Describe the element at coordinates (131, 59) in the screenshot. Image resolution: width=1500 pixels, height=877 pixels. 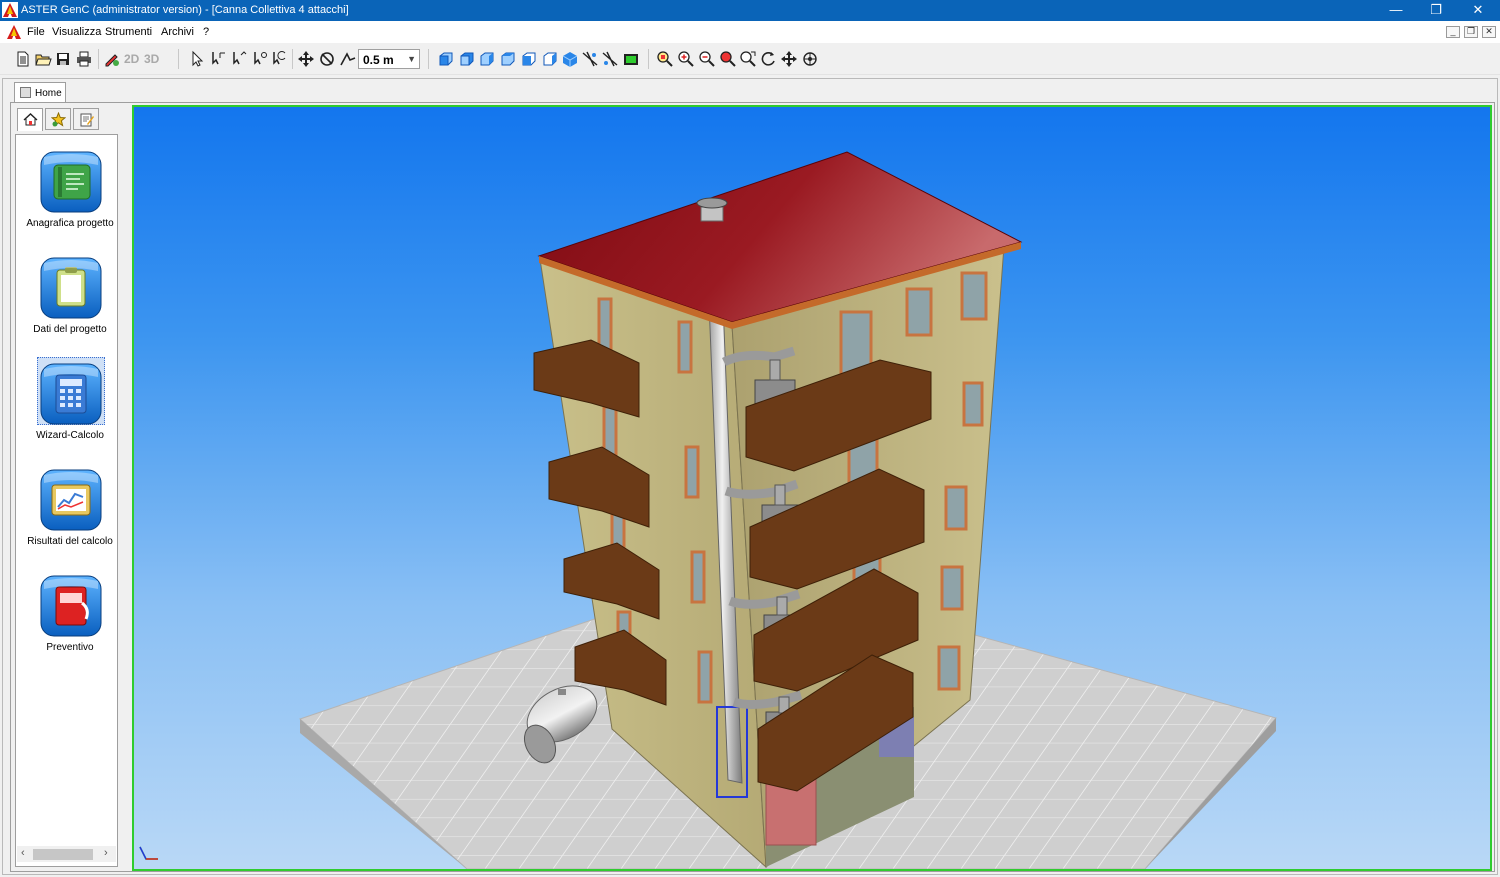
I see `view-2d-button: 2D` at that location.